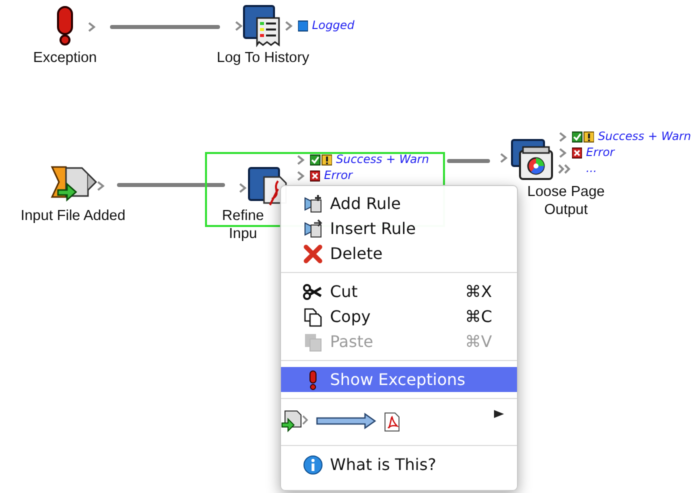 The image size is (699, 493). Describe the element at coordinates (468, 161) in the screenshot. I see `connector-line` at that location.